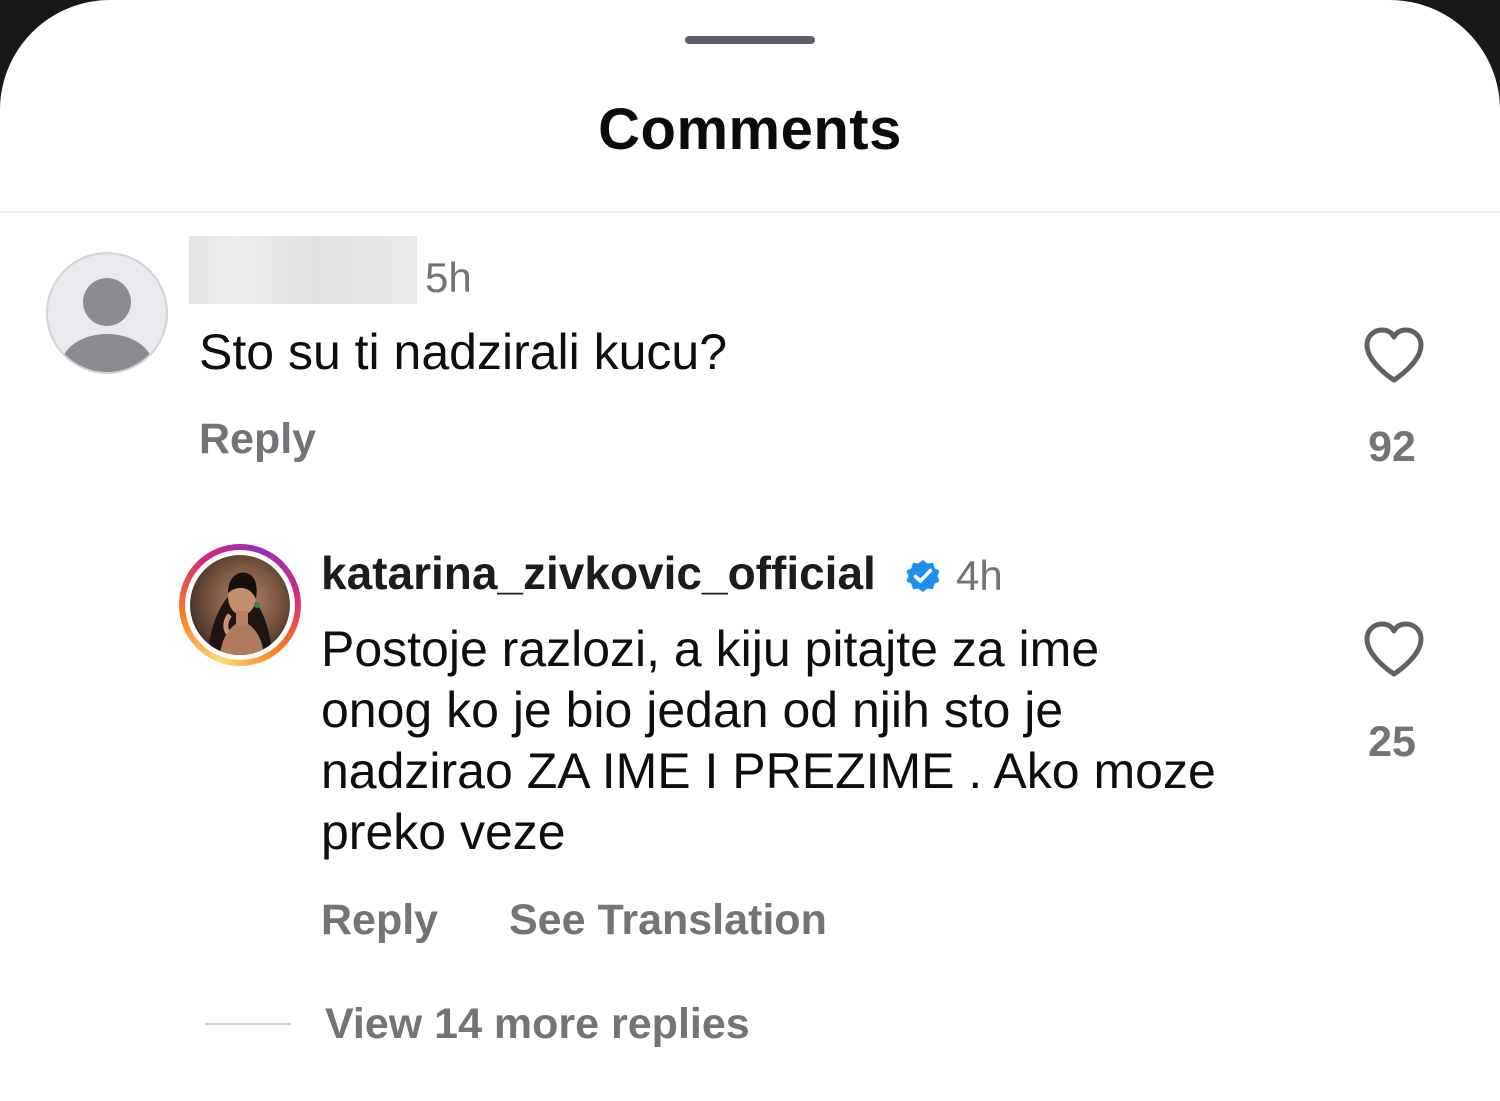 The image size is (1500, 1101). Describe the element at coordinates (750, 40) in the screenshot. I see `sheet-grabber-handle` at that location.